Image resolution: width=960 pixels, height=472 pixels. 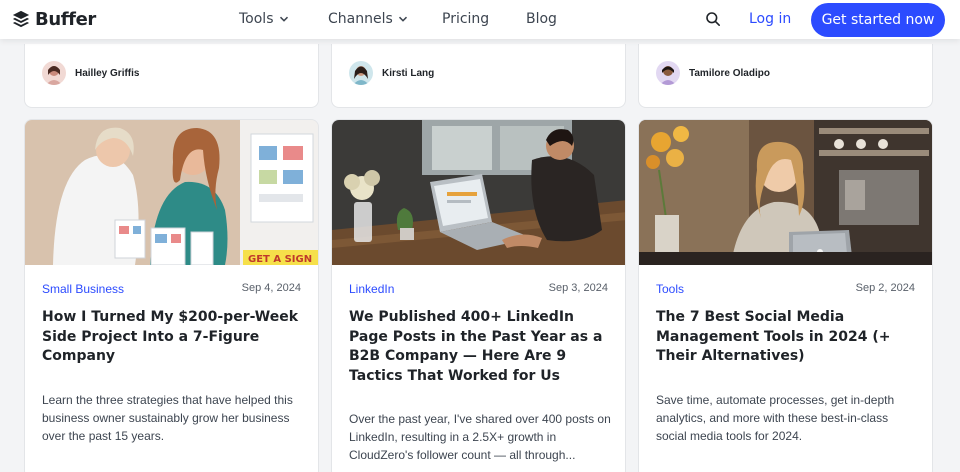 I want to click on post-category-link: Small Business, so click(x=83, y=289).